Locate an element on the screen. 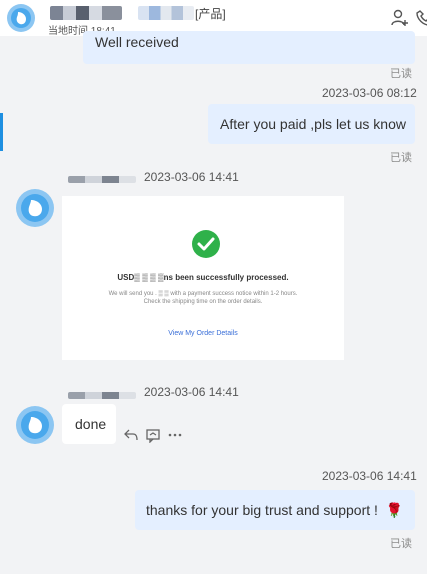 This screenshot has width=427, height=574. message-text: done is located at coordinates (91, 424).